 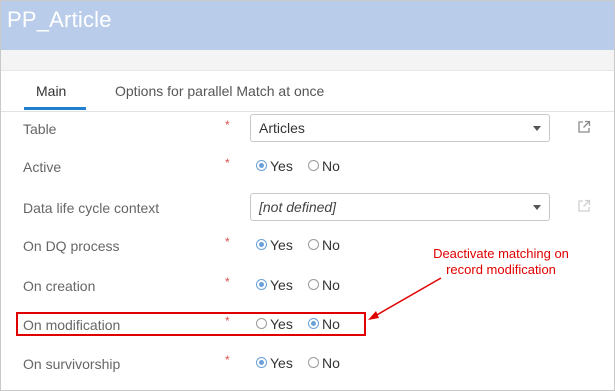 I want to click on annotation-arrow-icon, so click(x=405, y=298).